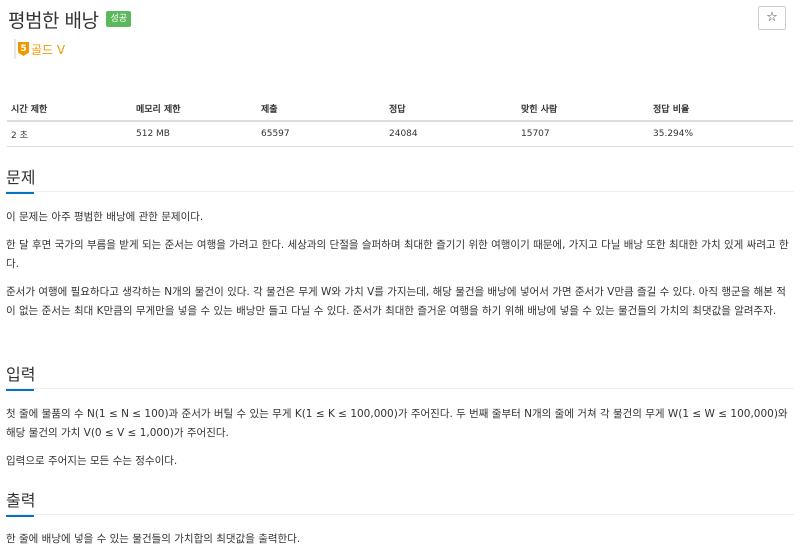 Image resolution: width=800 pixels, height=556 pixels. I want to click on title-row: 평범한 배낭 성공, so click(70, 19).